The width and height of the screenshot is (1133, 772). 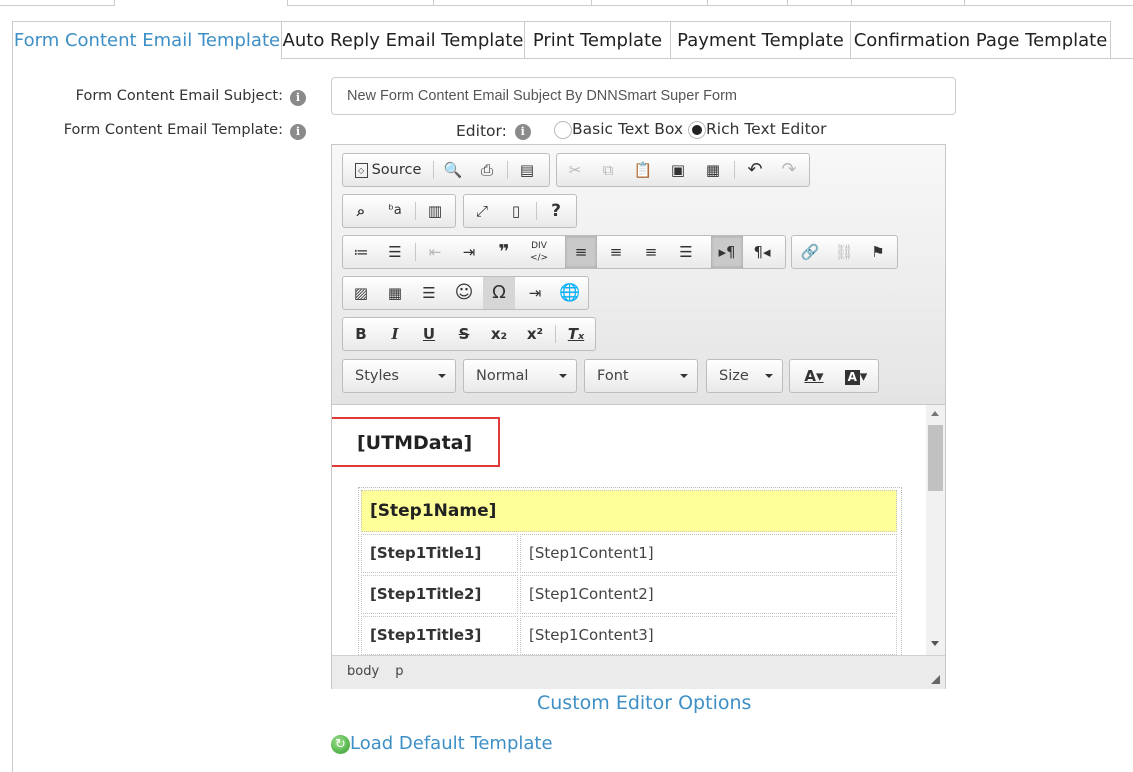 I want to click on horizontal-line-icon: ☰, so click(x=429, y=293).